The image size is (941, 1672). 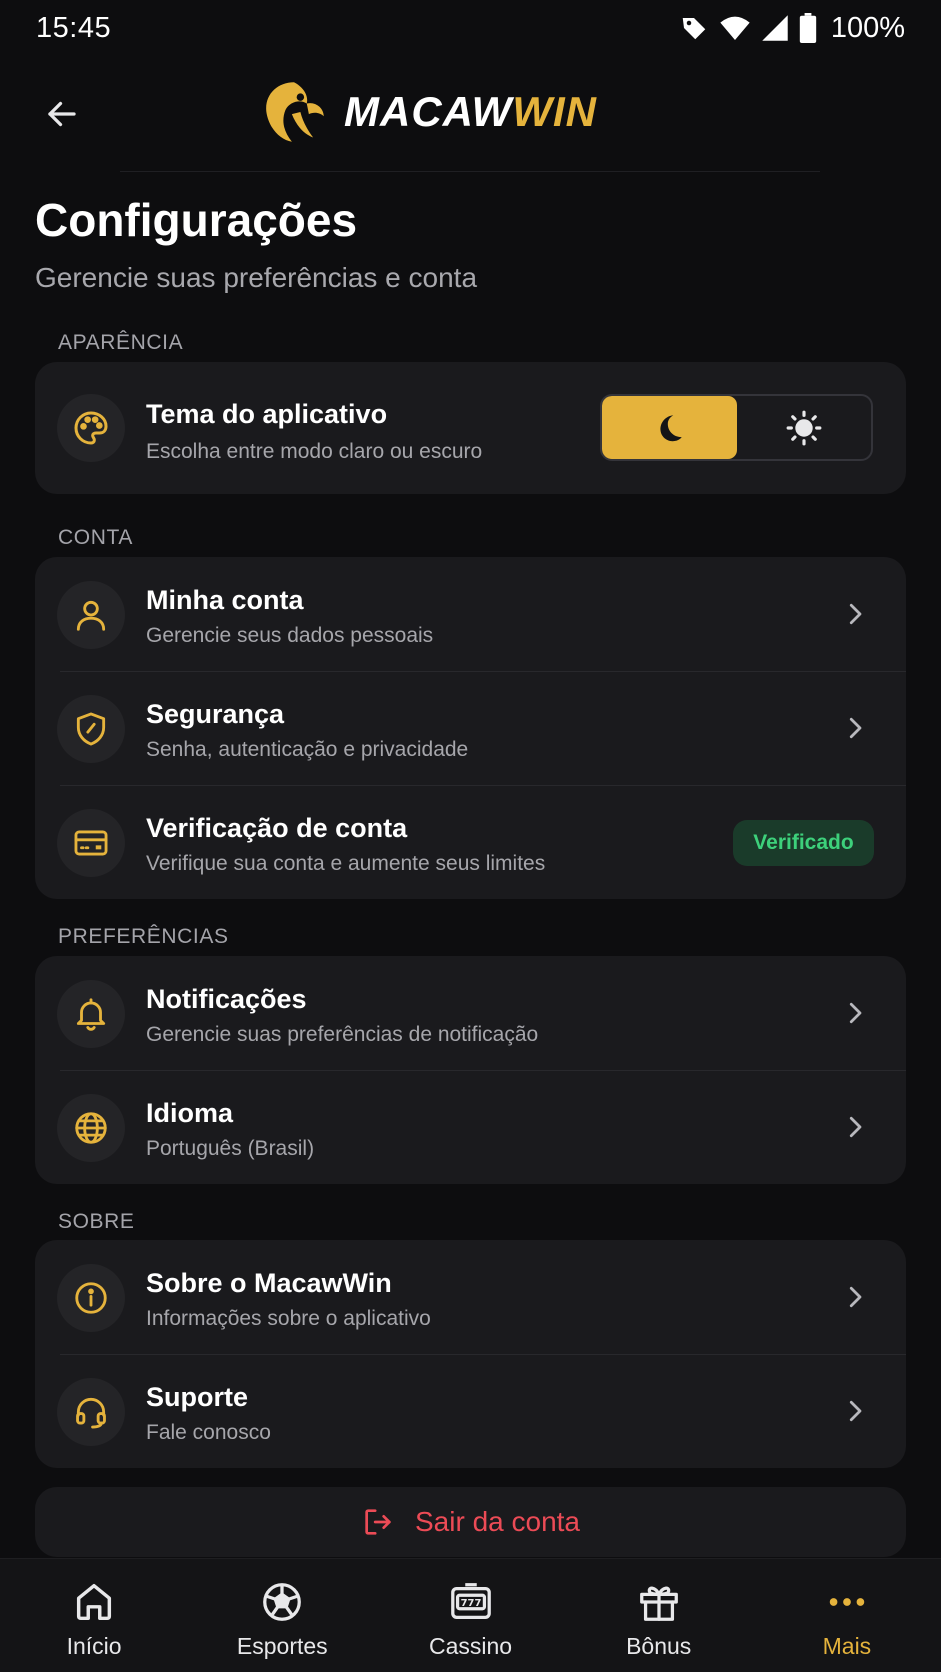 I want to click on slot-machine-icon: 777, so click(x=470, y=1601).